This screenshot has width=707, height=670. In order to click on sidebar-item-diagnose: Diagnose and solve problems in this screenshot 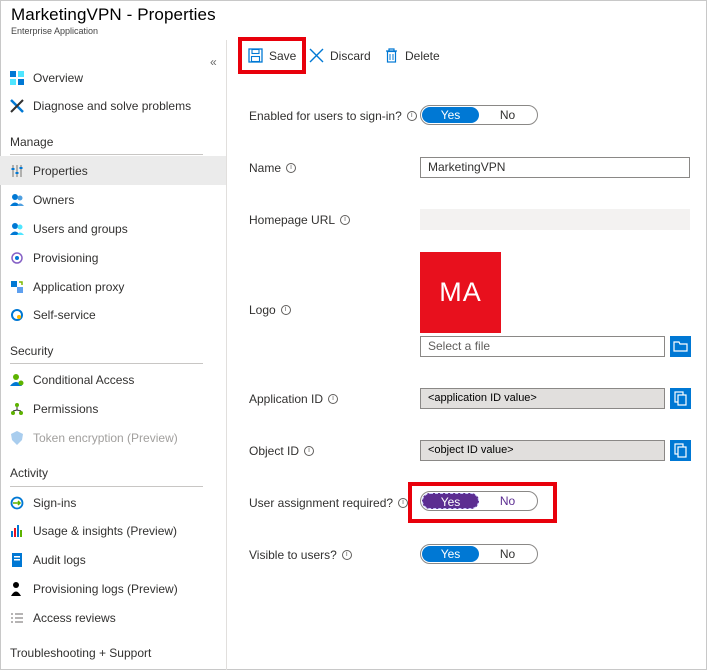, I will do `click(113, 105)`.